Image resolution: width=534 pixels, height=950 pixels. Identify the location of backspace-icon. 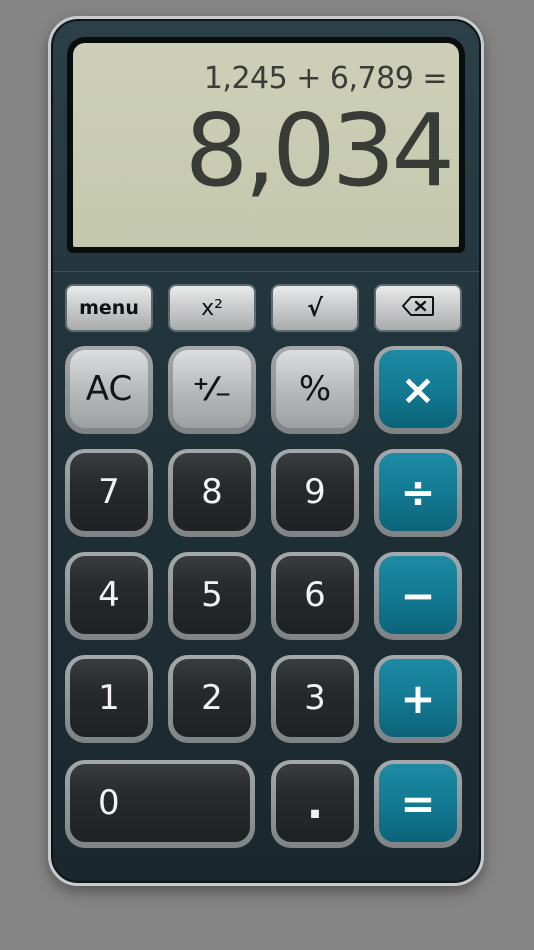
(418, 308).